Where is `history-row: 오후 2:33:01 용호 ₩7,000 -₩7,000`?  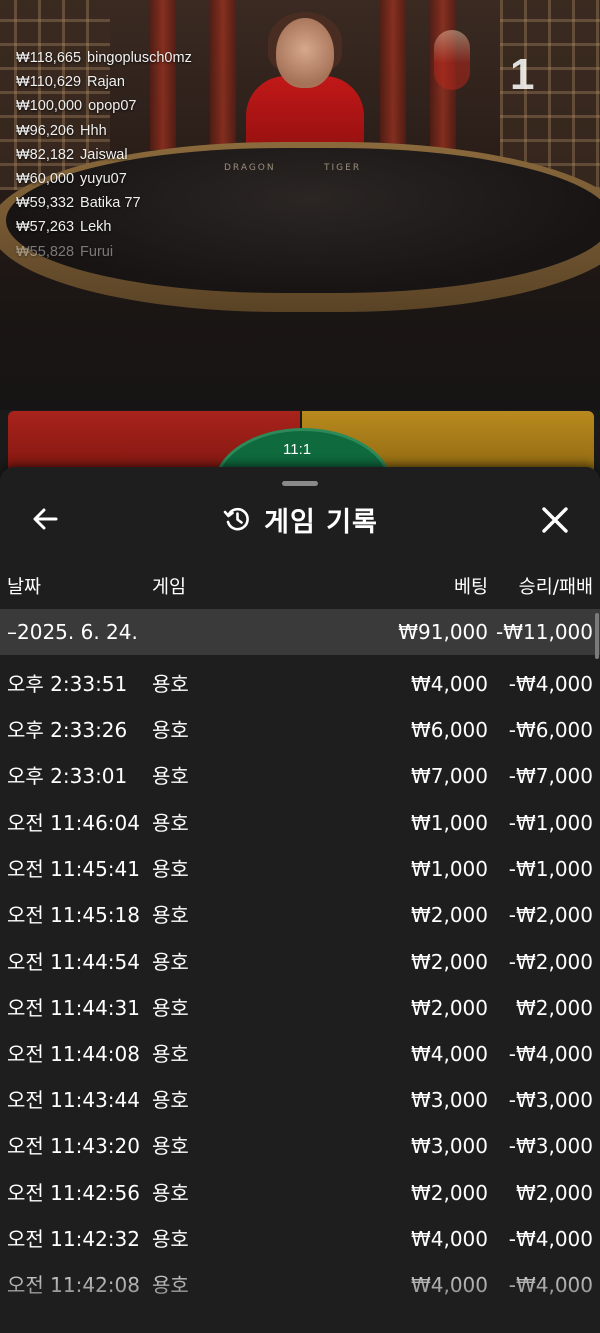 history-row: 오후 2:33:01 용호 ₩7,000 -₩7,000 is located at coordinates (300, 776).